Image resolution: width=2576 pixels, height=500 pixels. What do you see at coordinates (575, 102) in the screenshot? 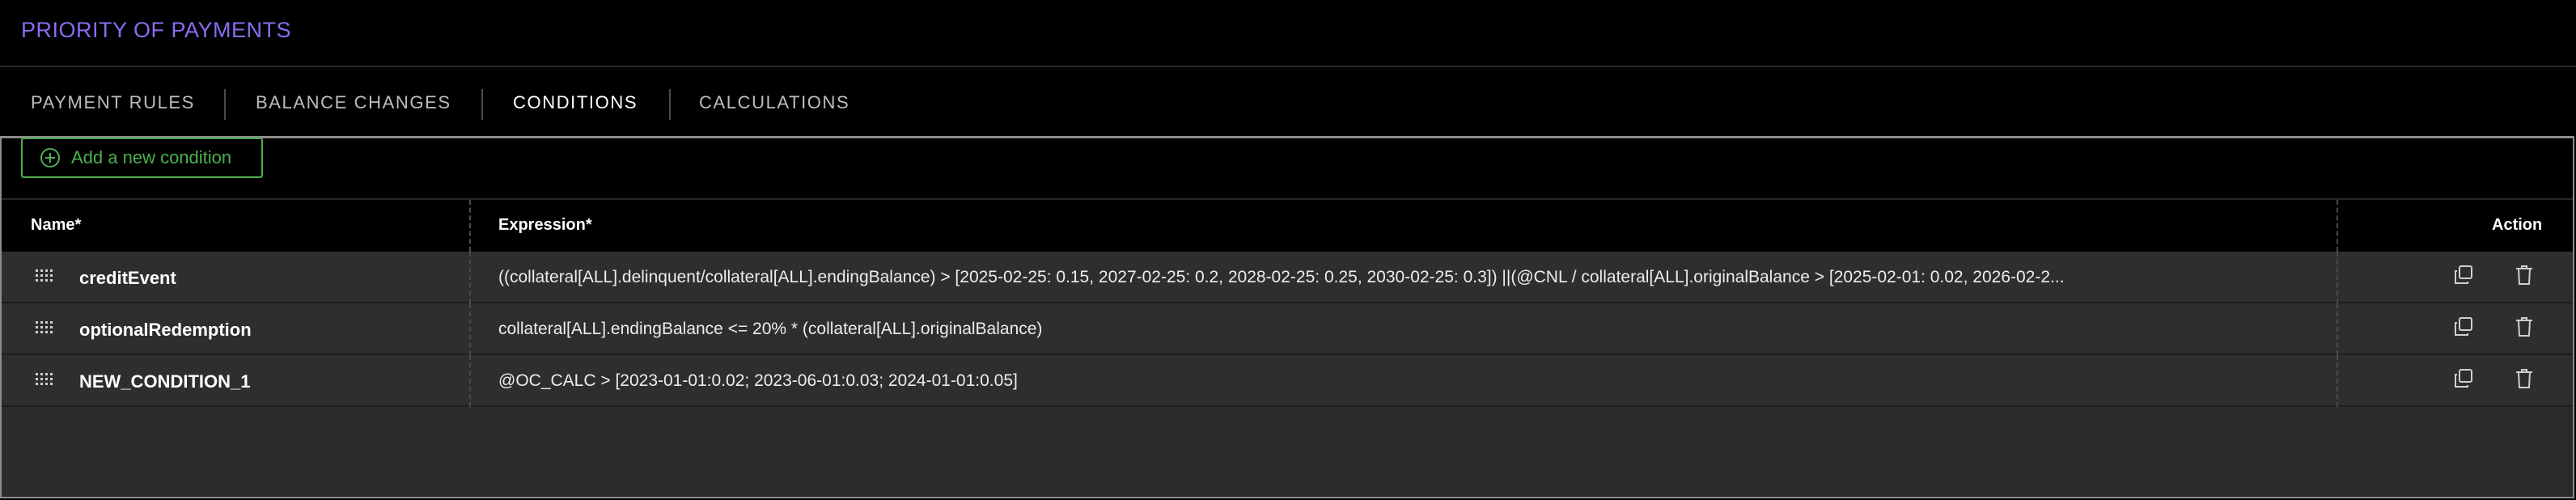
I see `tab-conditions: CONDITIONS` at bounding box center [575, 102].